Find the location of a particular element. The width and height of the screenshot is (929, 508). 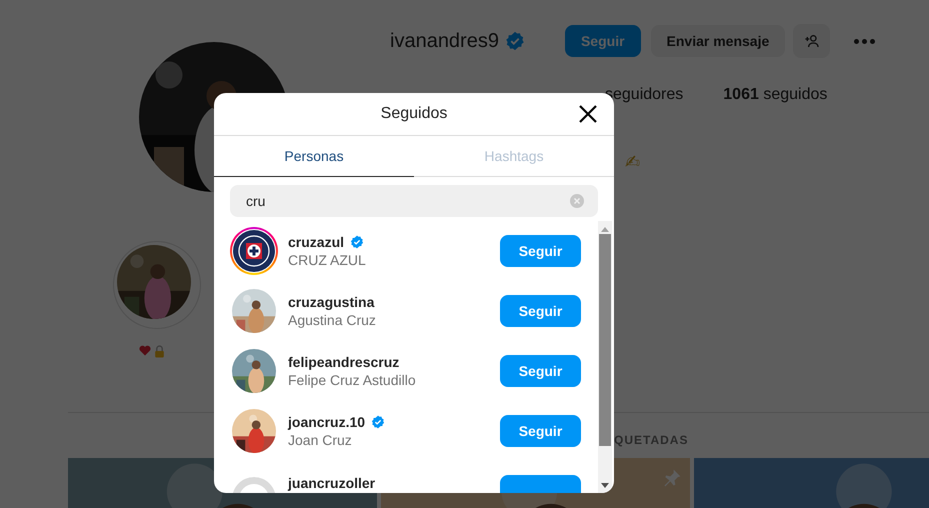

scrollbar-thumb is located at coordinates (605, 340).